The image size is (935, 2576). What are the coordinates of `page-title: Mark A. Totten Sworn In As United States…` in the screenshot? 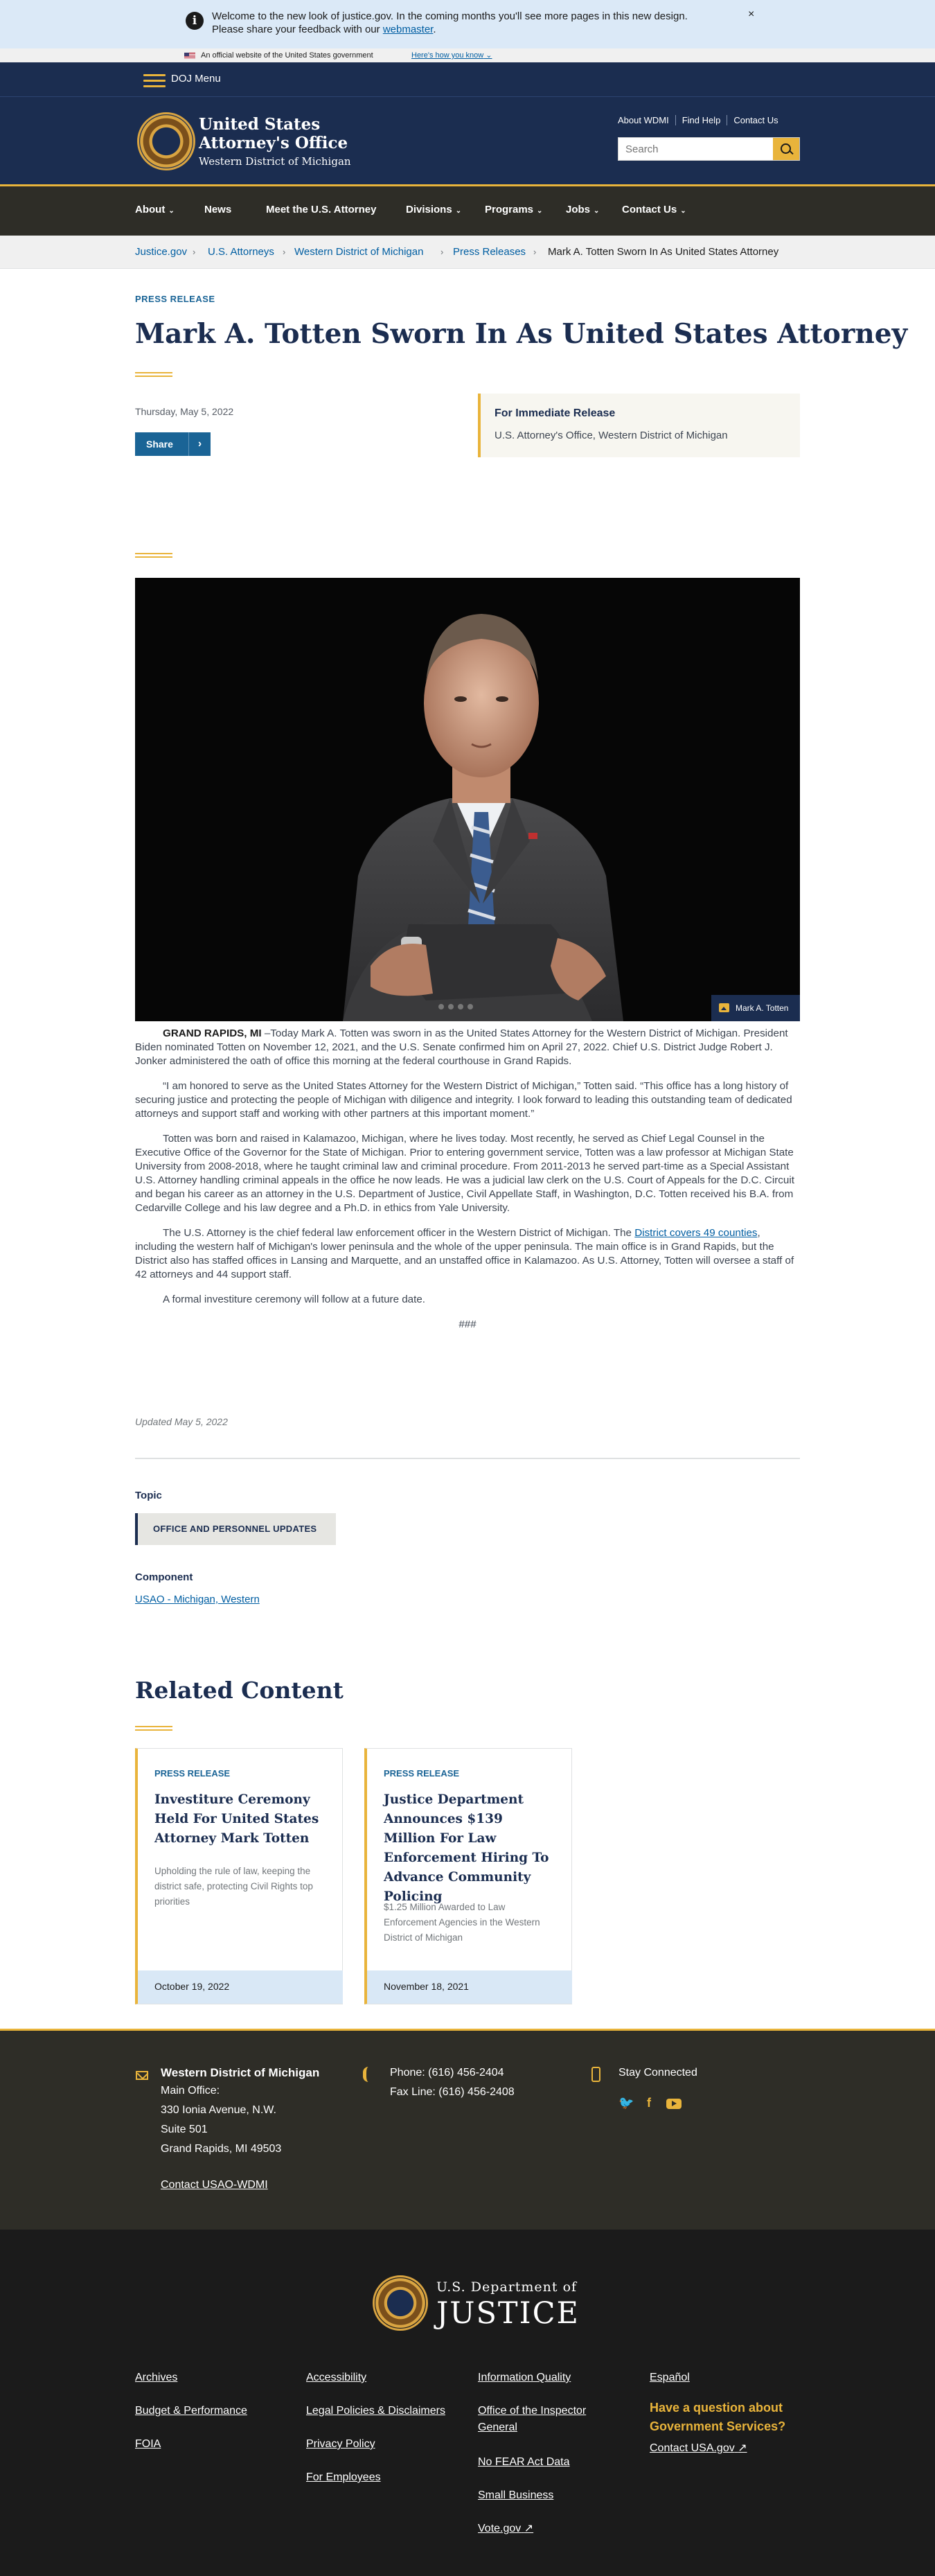 It's located at (521, 334).